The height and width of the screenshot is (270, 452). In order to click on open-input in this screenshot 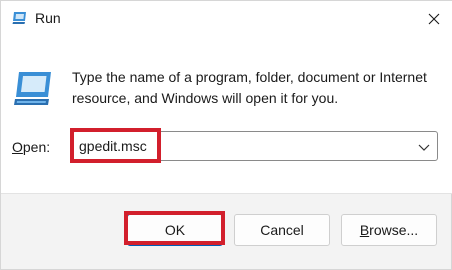, I will do `click(242, 146)`.